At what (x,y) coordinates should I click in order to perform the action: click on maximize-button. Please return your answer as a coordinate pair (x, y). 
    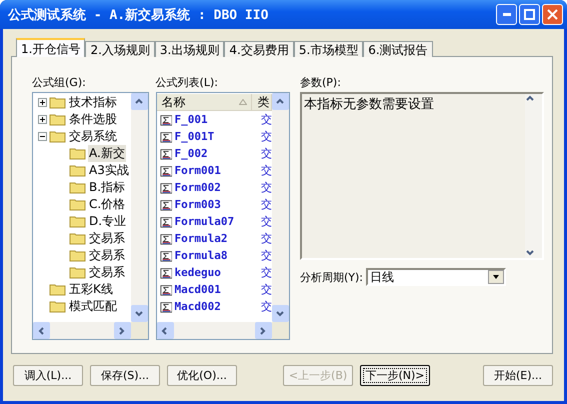
    Looking at the image, I should click on (529, 14).